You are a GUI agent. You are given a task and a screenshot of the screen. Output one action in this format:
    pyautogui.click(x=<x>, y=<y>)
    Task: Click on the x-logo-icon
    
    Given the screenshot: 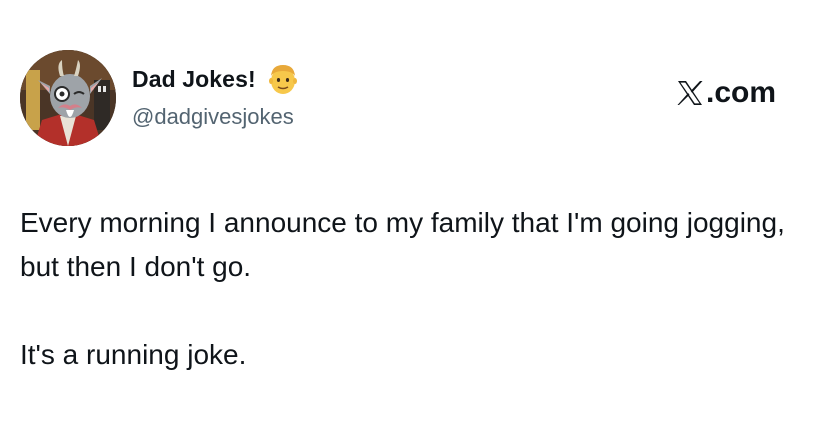 What is the action you would take?
    pyautogui.click(x=690, y=93)
    